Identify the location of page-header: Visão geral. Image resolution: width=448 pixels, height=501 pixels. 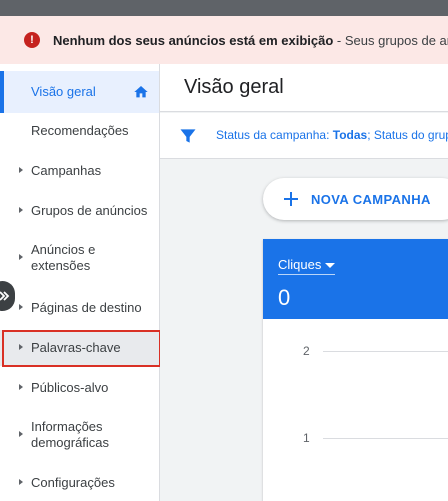
(304, 88).